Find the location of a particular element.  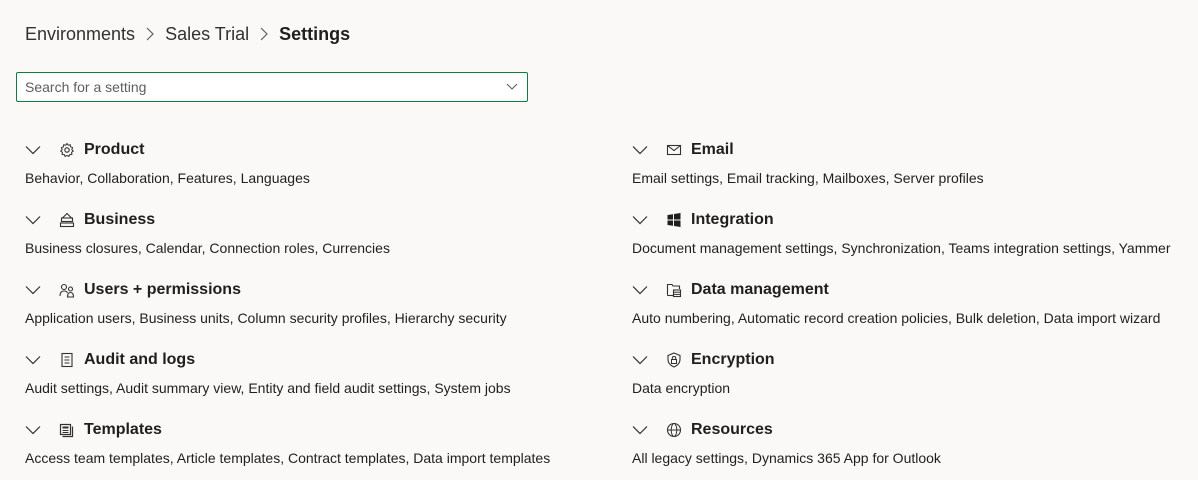

group-templates-header: Templates is located at coordinates (310, 430).